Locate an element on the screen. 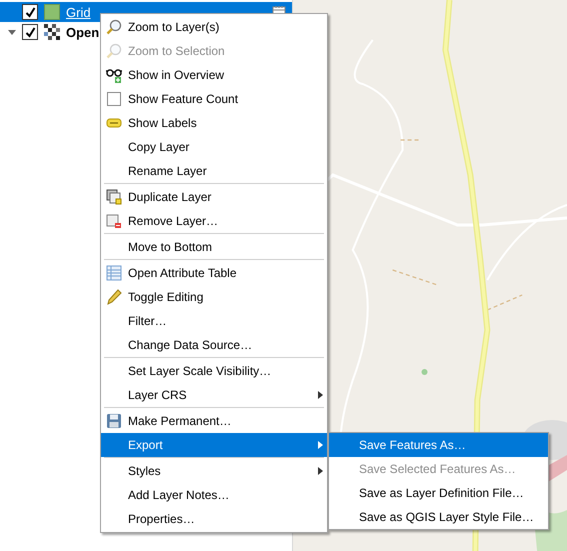 This screenshot has width=567, height=551. layer-name: Grid is located at coordinates (78, 12).